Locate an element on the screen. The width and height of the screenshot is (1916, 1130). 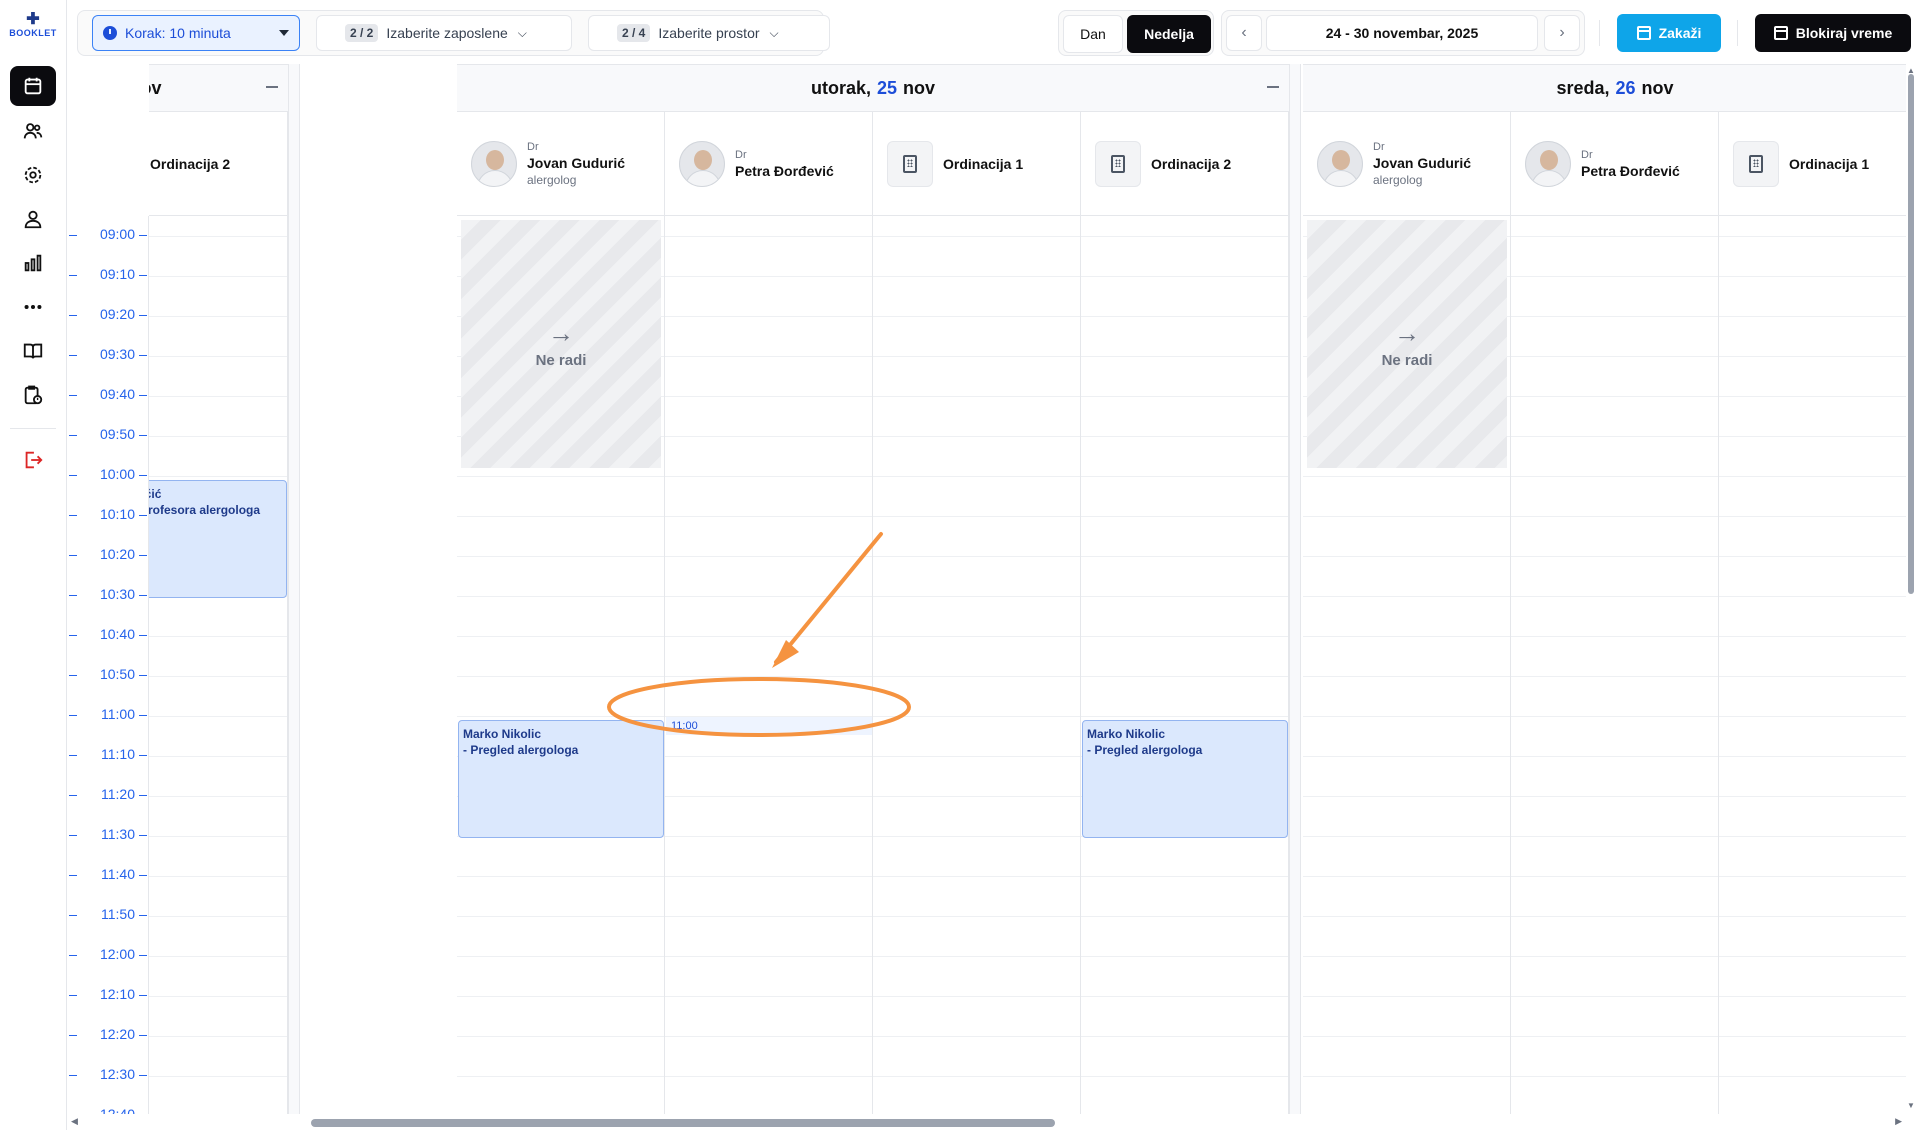
sidebar-item-book is located at coordinates (33, 351).